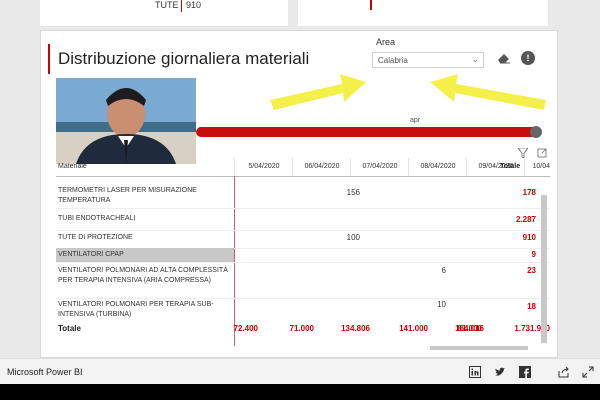 This screenshot has width=600, height=400. I want to click on row-label: TUTE DI PROTEZIONE, so click(95, 237).